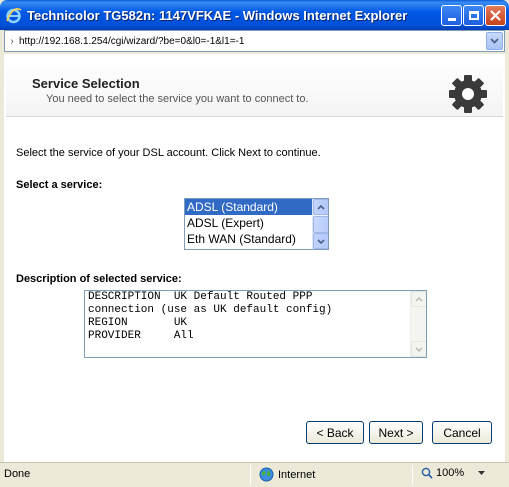  What do you see at coordinates (418, 324) in the screenshot?
I see `description-scrollbar` at bounding box center [418, 324].